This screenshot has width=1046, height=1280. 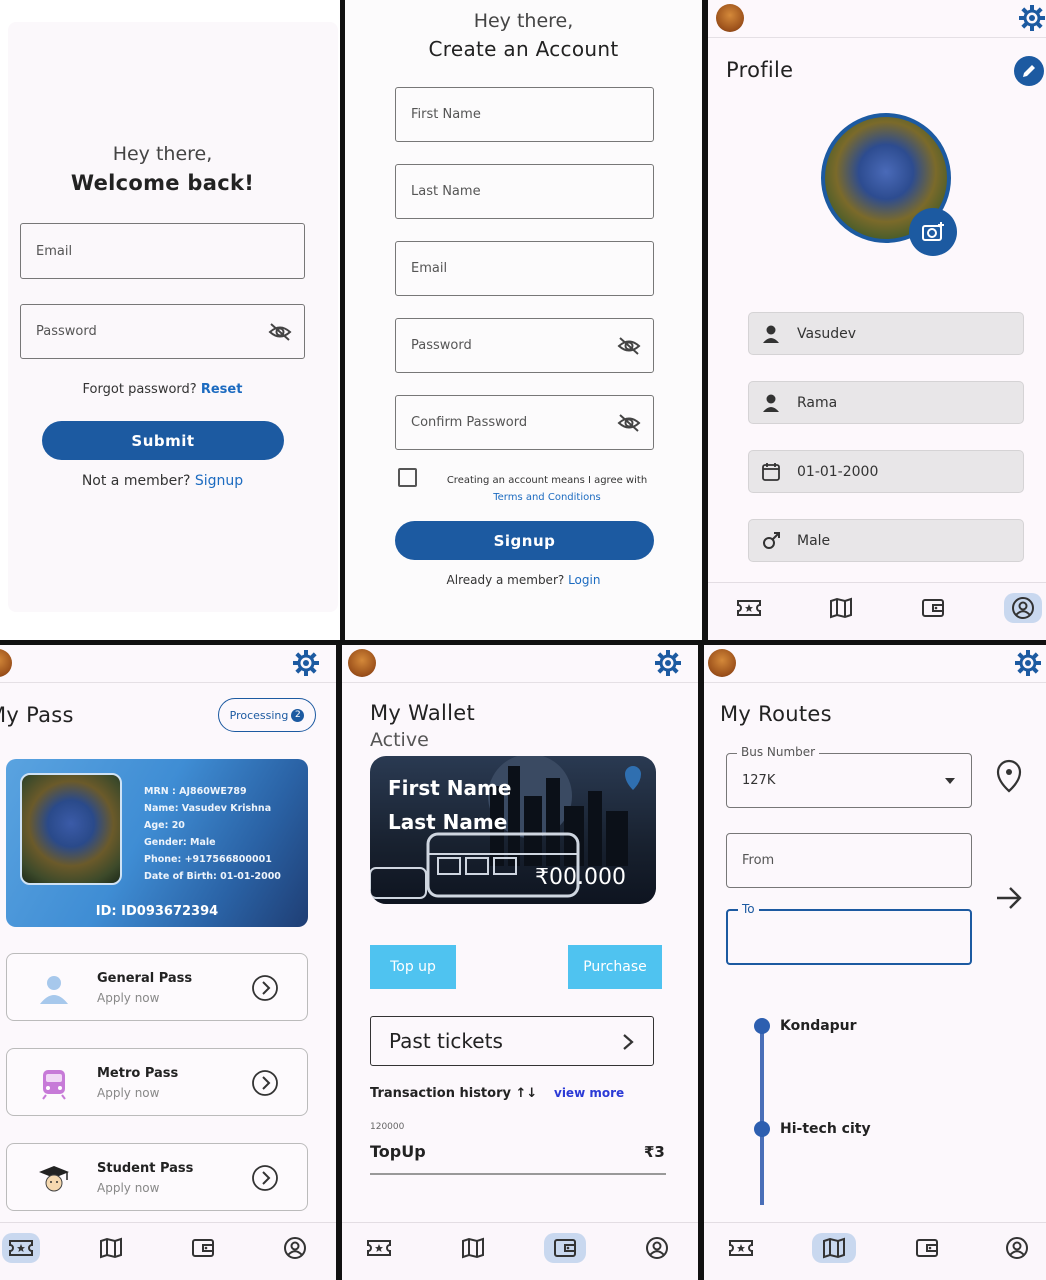 What do you see at coordinates (423, 713) in the screenshot?
I see `page-title: My Wallet` at bounding box center [423, 713].